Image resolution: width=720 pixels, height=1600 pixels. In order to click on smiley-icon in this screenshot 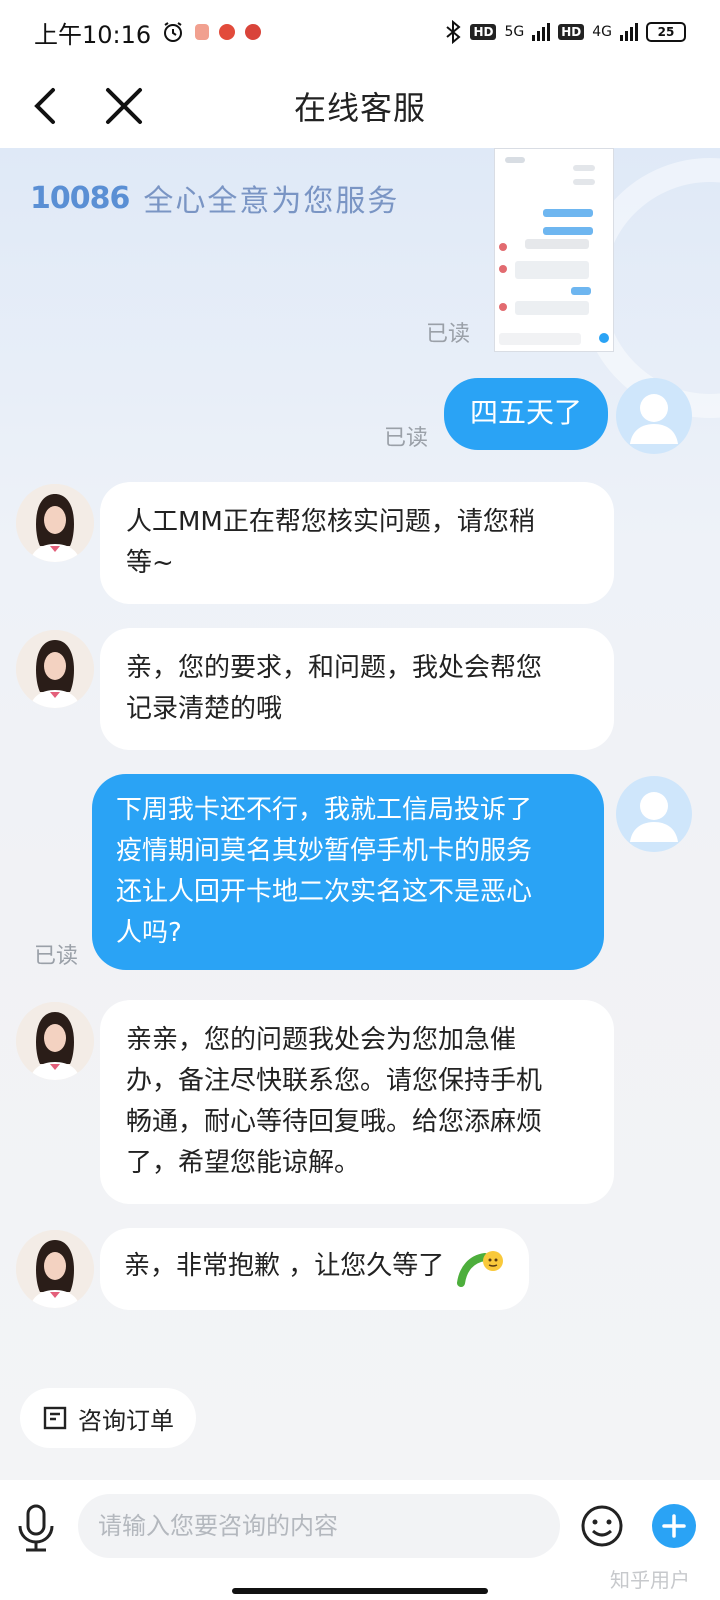, I will do `click(602, 1526)`.